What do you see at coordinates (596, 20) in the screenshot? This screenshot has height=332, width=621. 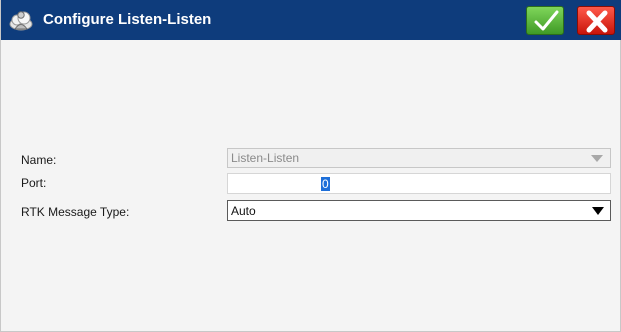 I see `cancel-button` at bounding box center [596, 20].